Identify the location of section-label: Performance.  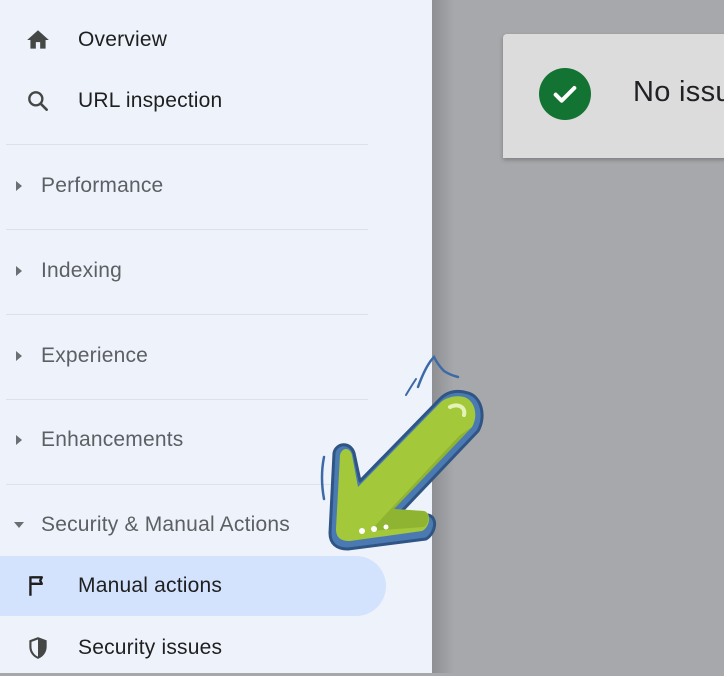
(102, 185).